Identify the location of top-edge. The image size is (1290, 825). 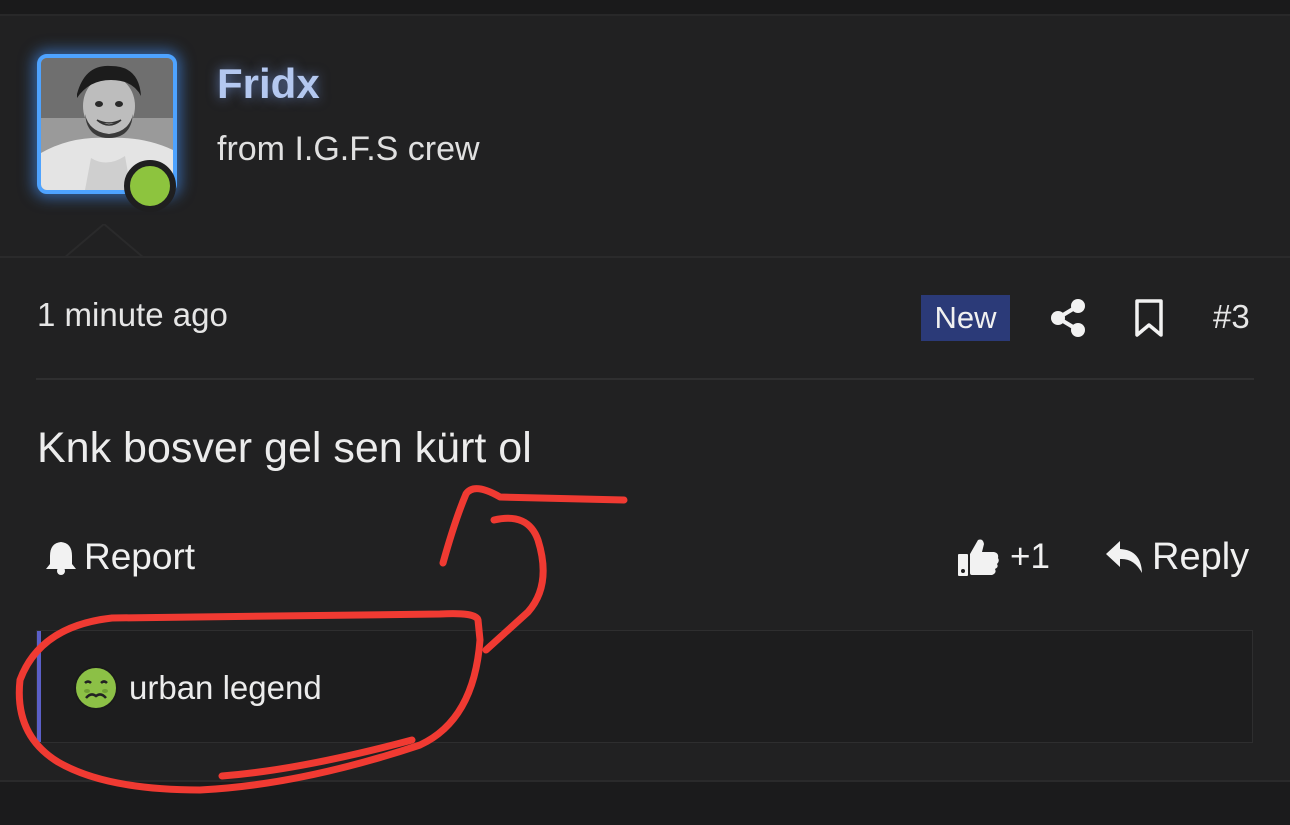
(645, 8).